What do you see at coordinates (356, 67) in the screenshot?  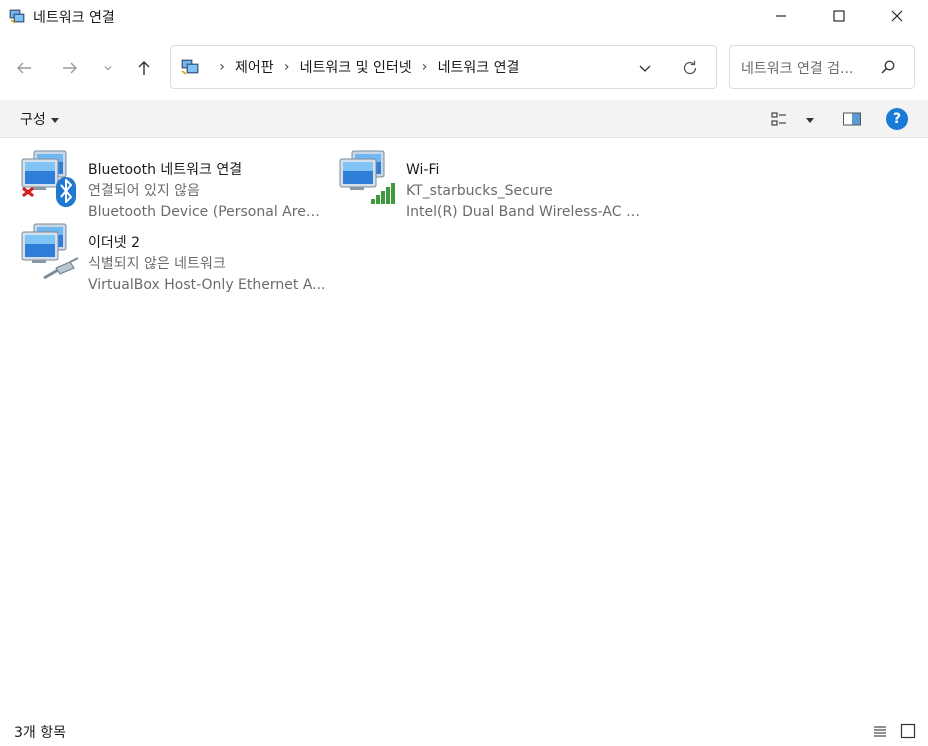 I see `breadcrumb-network-internet: 네트워크 및 인터넷` at bounding box center [356, 67].